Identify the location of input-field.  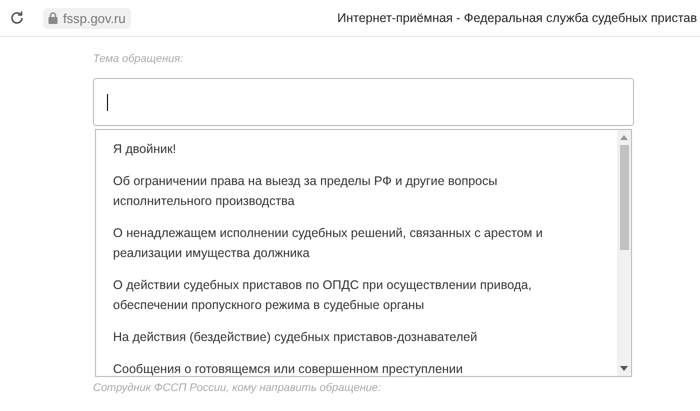
(363, 102).